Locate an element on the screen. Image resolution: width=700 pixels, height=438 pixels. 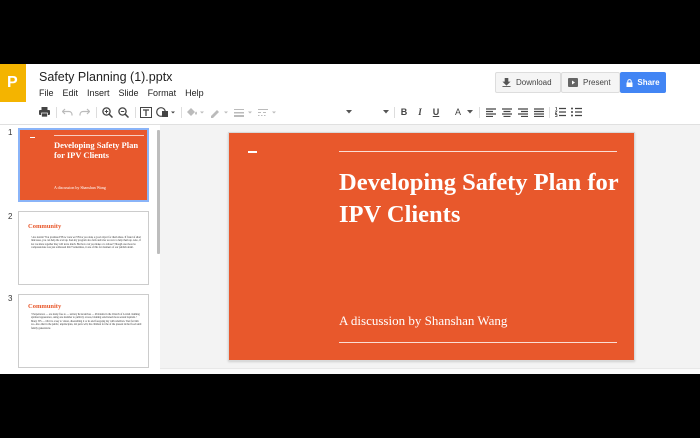
border-dash-icon is located at coordinates (267, 112).